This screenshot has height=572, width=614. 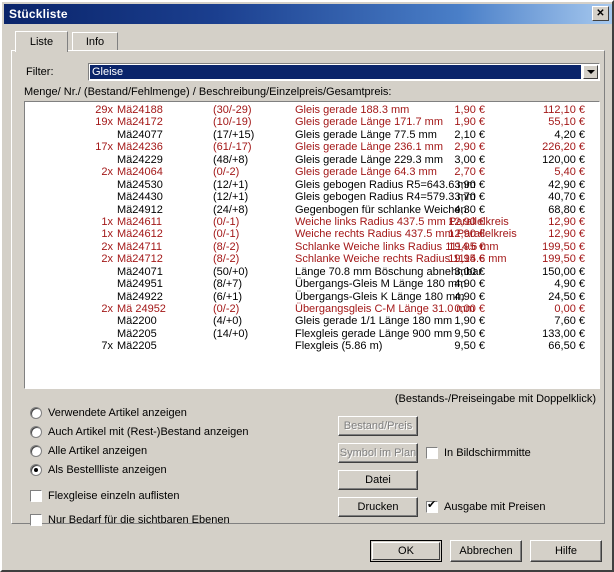 What do you see at coordinates (378, 480) in the screenshot?
I see `datei-button: Datei` at bounding box center [378, 480].